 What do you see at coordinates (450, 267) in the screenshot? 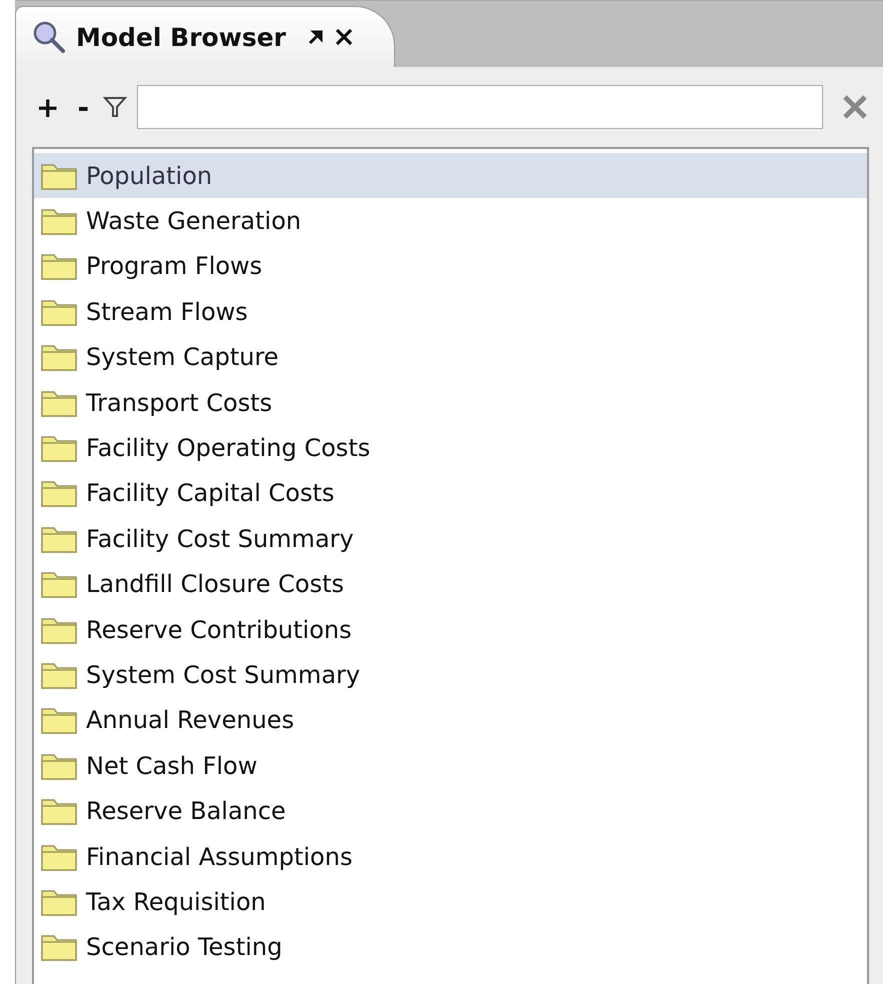
I see `tree-item: Program Flows` at bounding box center [450, 267].